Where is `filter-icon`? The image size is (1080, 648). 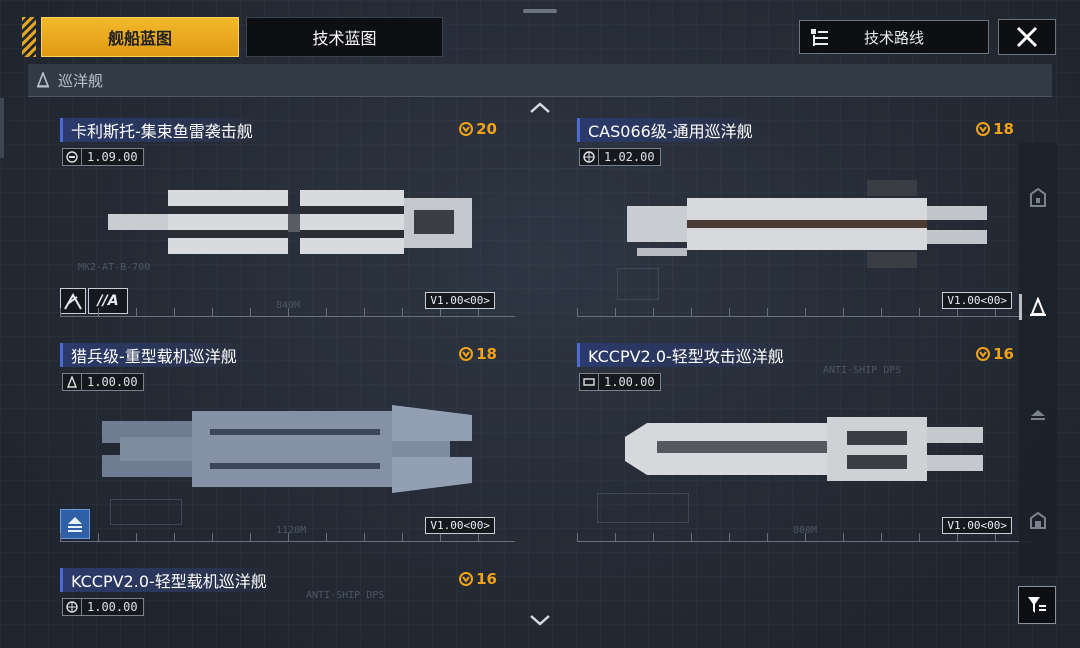
filter-icon is located at coordinates (1037, 605).